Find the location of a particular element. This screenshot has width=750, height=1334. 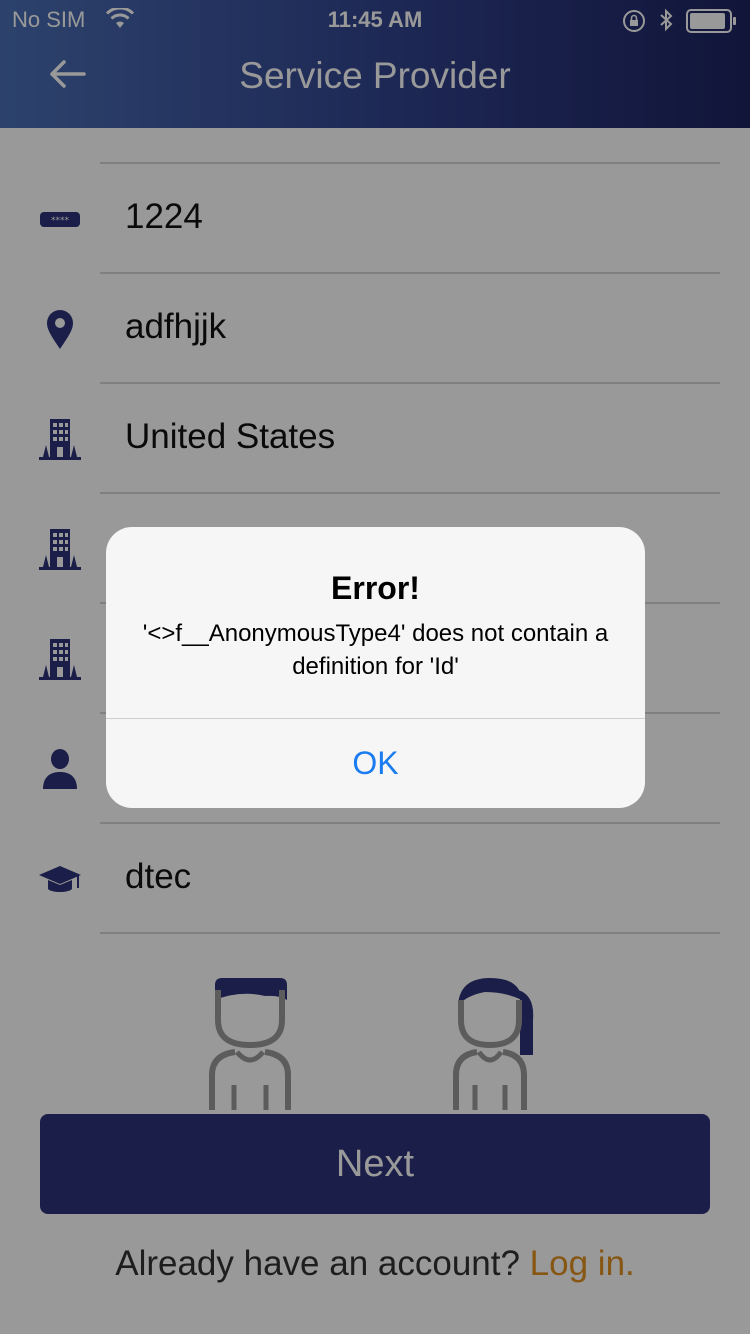

alert-title: Error! is located at coordinates (375, 588).